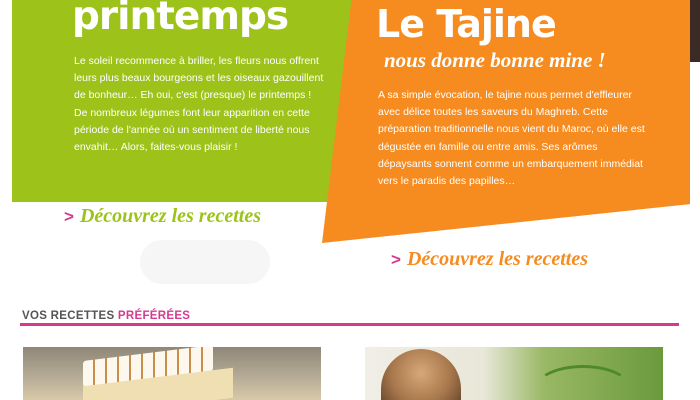 Image resolution: width=700 pixels, height=400 pixels. What do you see at coordinates (497, 259) in the screenshot?
I see `tajine-link-label: Découvrez les recettes` at bounding box center [497, 259].